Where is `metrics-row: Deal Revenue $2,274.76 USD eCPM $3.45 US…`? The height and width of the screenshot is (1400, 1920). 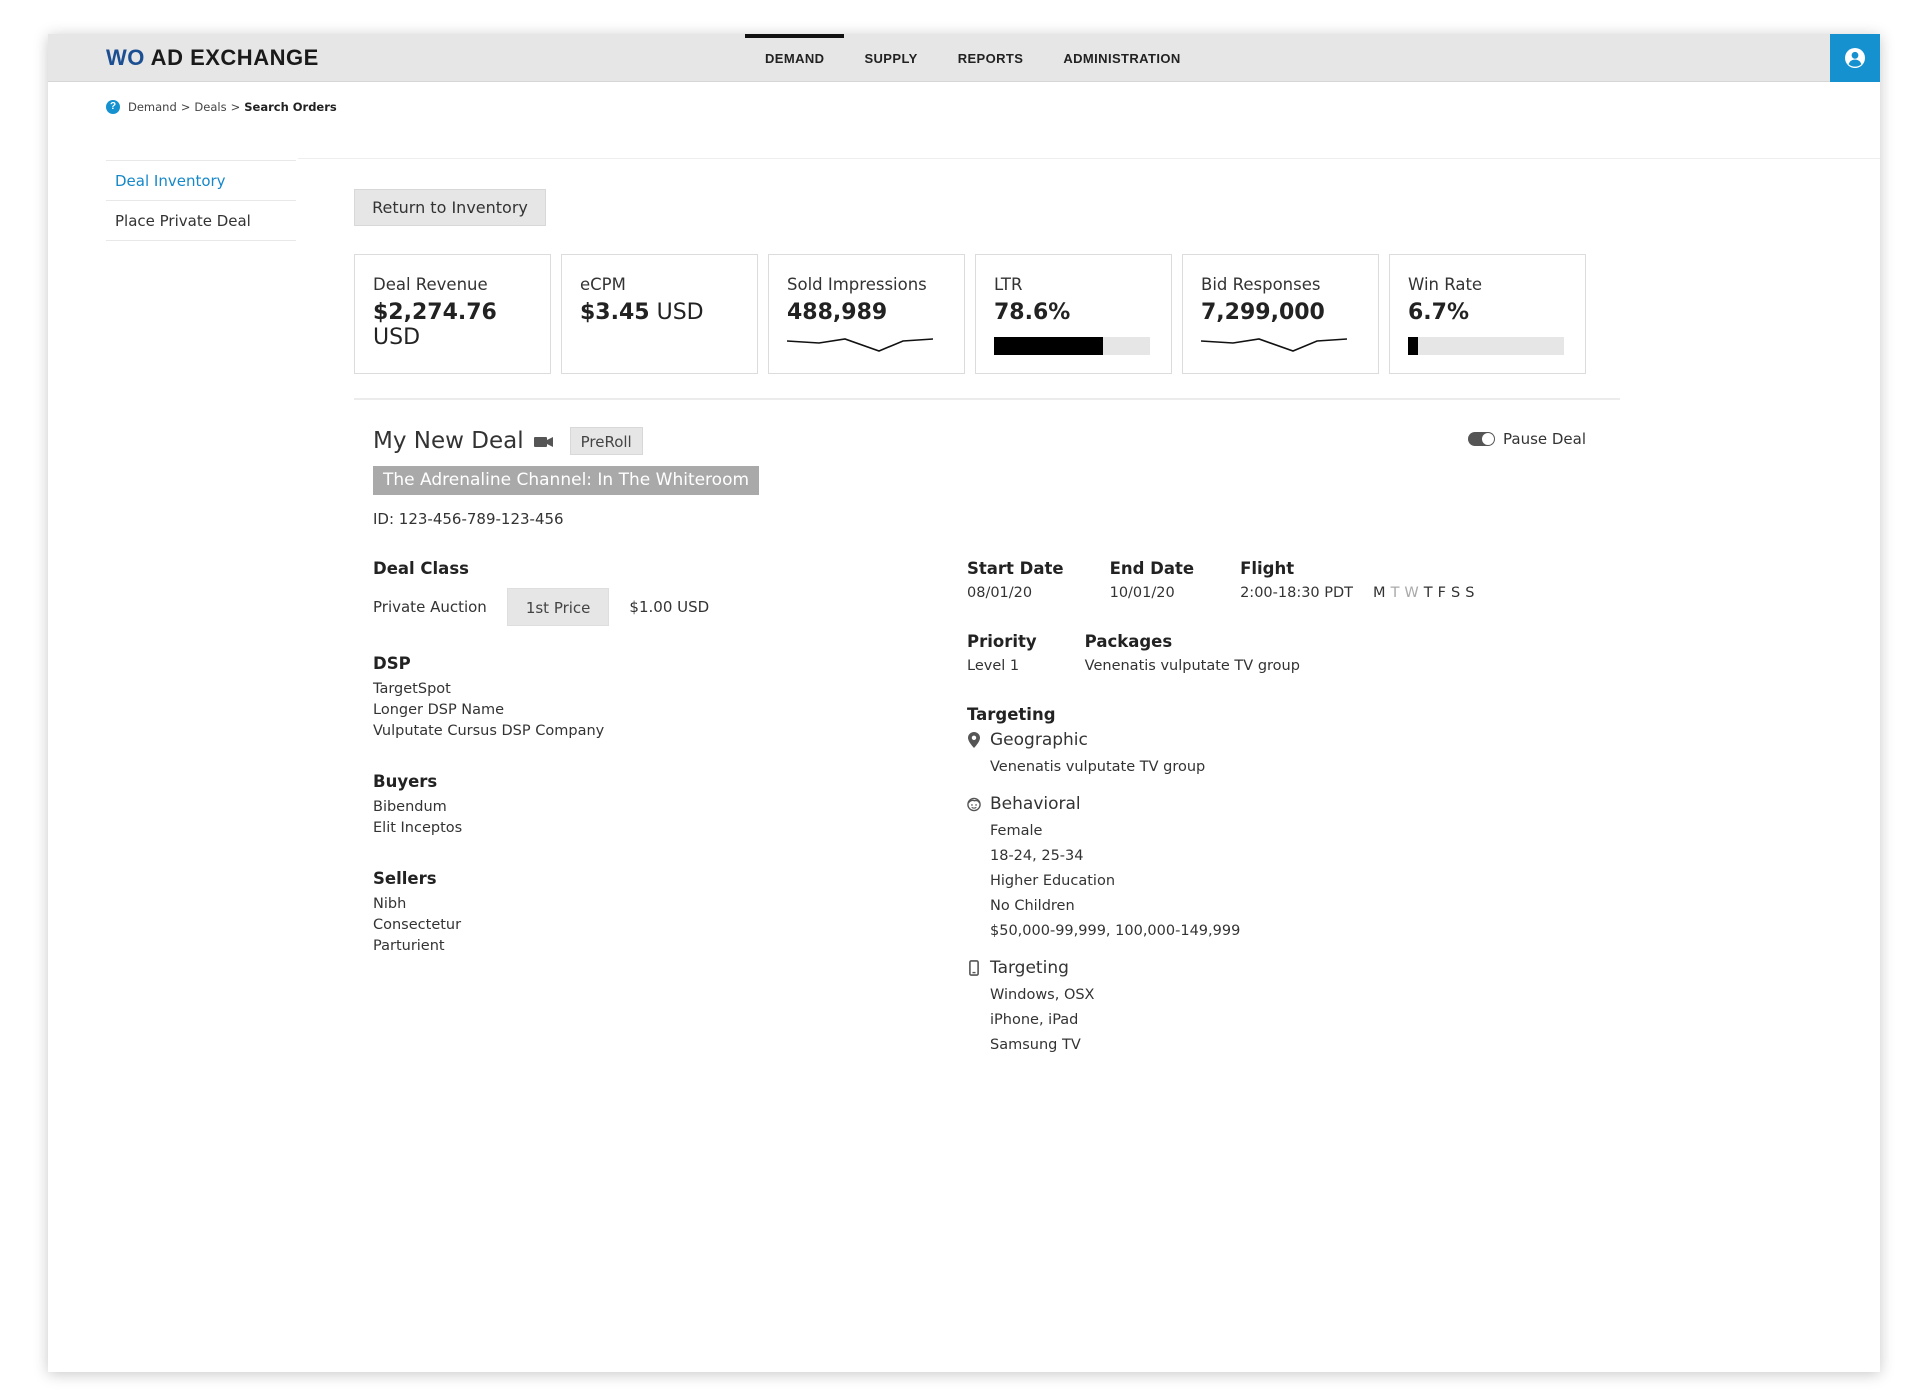 metrics-row: Deal Revenue $2,274.76 USD eCPM $3.45 US… is located at coordinates (970, 314).